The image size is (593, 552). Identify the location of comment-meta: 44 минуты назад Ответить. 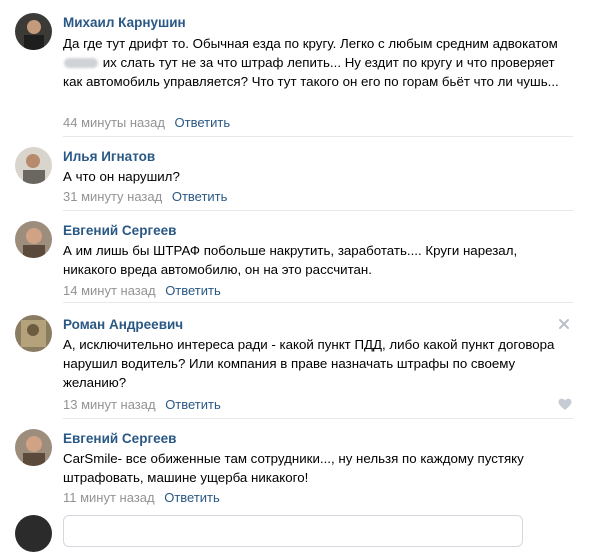
(146, 123).